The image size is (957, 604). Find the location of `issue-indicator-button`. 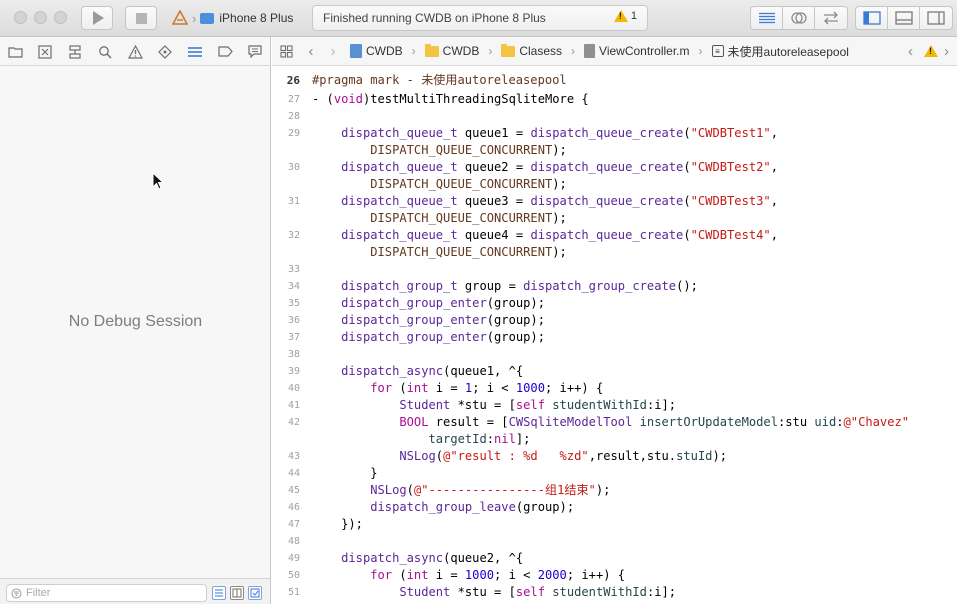

issue-indicator-button is located at coordinates (931, 51).